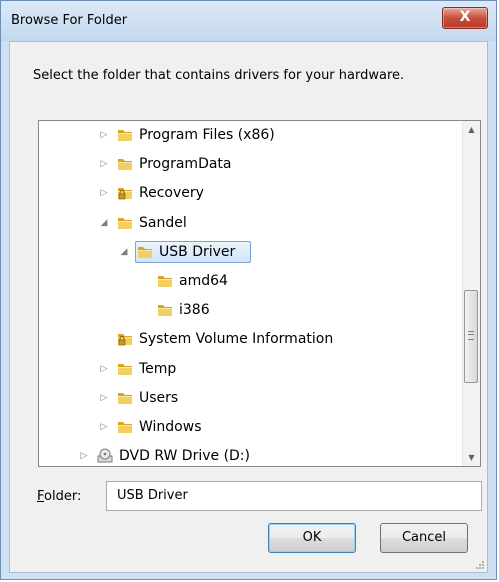  I want to click on tree-item-label: DVD RW Drive (D:), so click(184, 456).